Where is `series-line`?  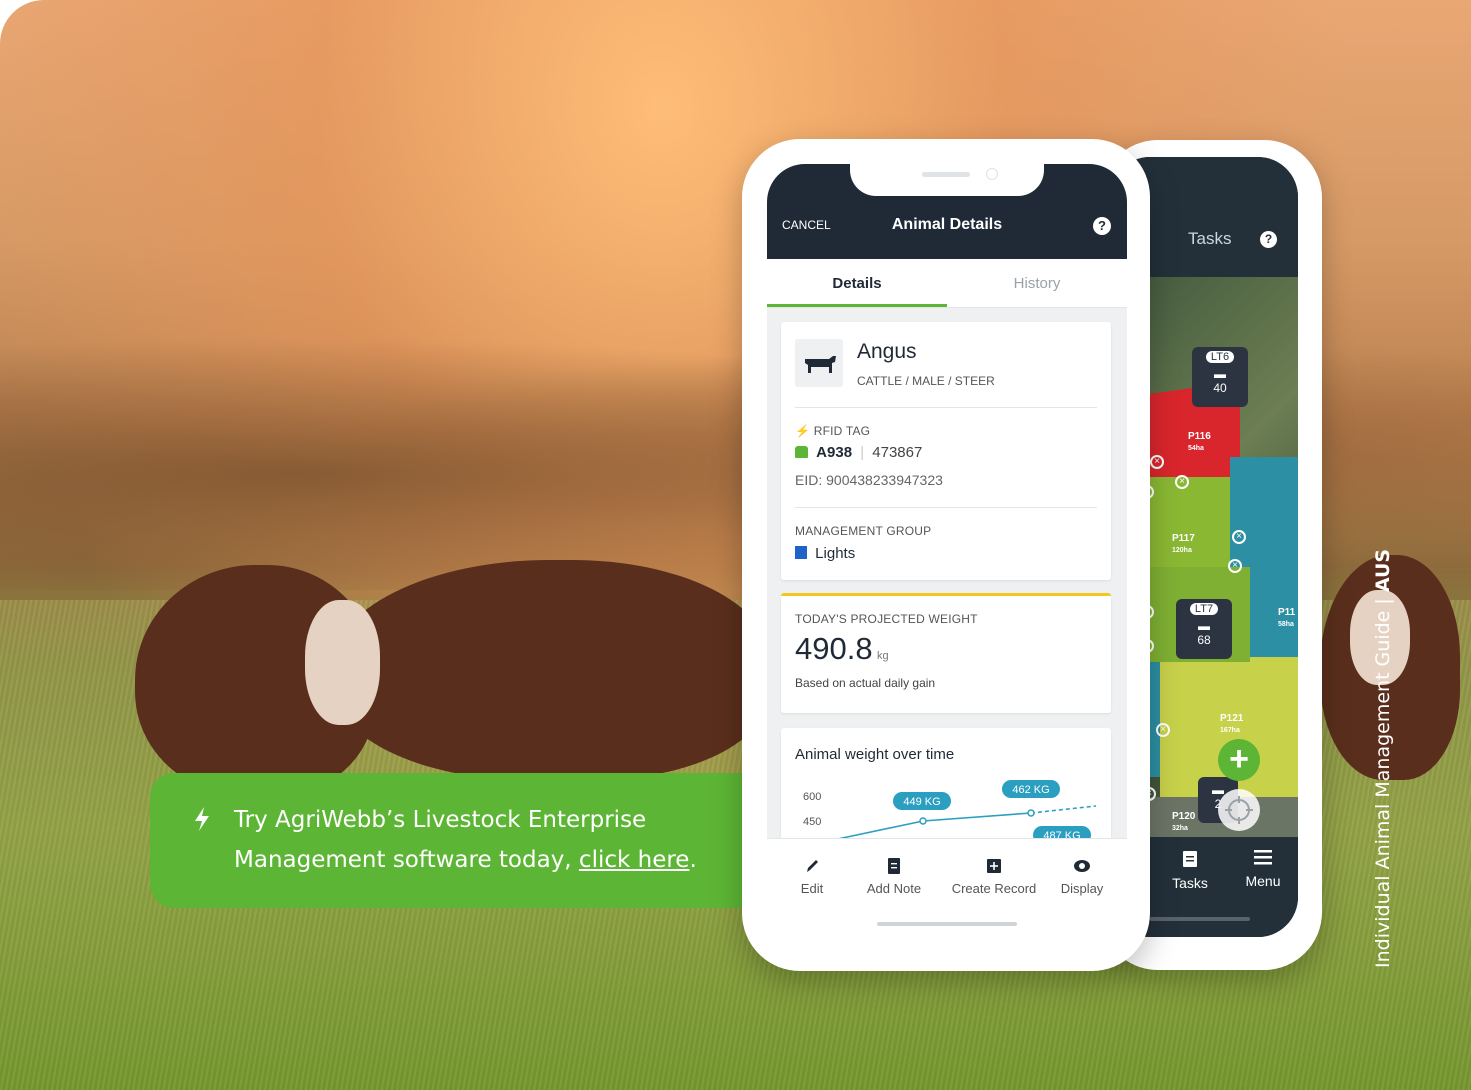 series-line is located at coordinates (932, 826).